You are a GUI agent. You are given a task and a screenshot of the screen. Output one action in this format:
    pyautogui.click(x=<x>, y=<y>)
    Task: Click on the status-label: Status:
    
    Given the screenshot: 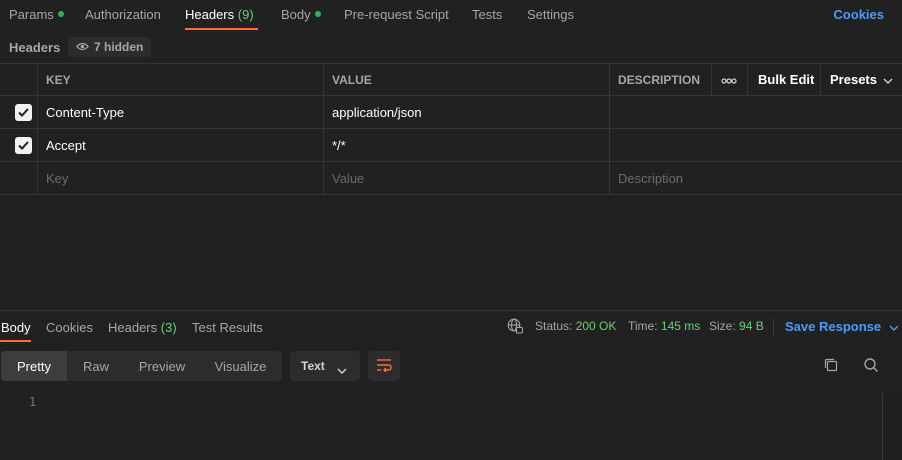 What is the action you would take?
    pyautogui.click(x=554, y=326)
    